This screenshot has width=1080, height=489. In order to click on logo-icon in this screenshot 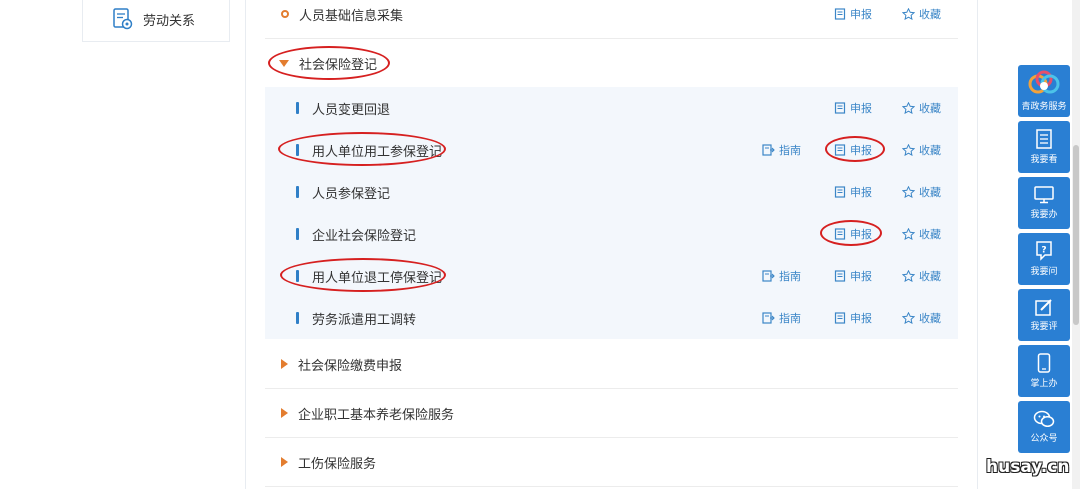, I will do `click(1044, 82)`.